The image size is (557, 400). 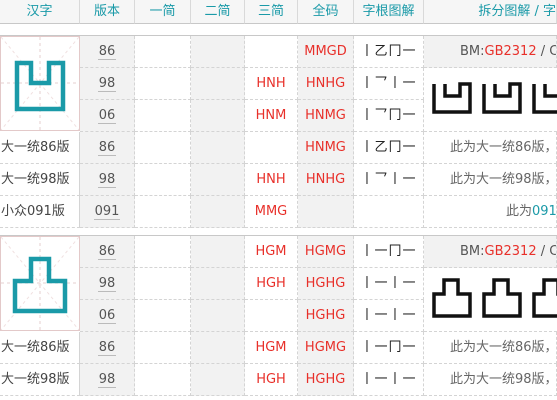 What do you see at coordinates (271, 12) in the screenshot?
I see `col-header-jian3: 三简` at bounding box center [271, 12].